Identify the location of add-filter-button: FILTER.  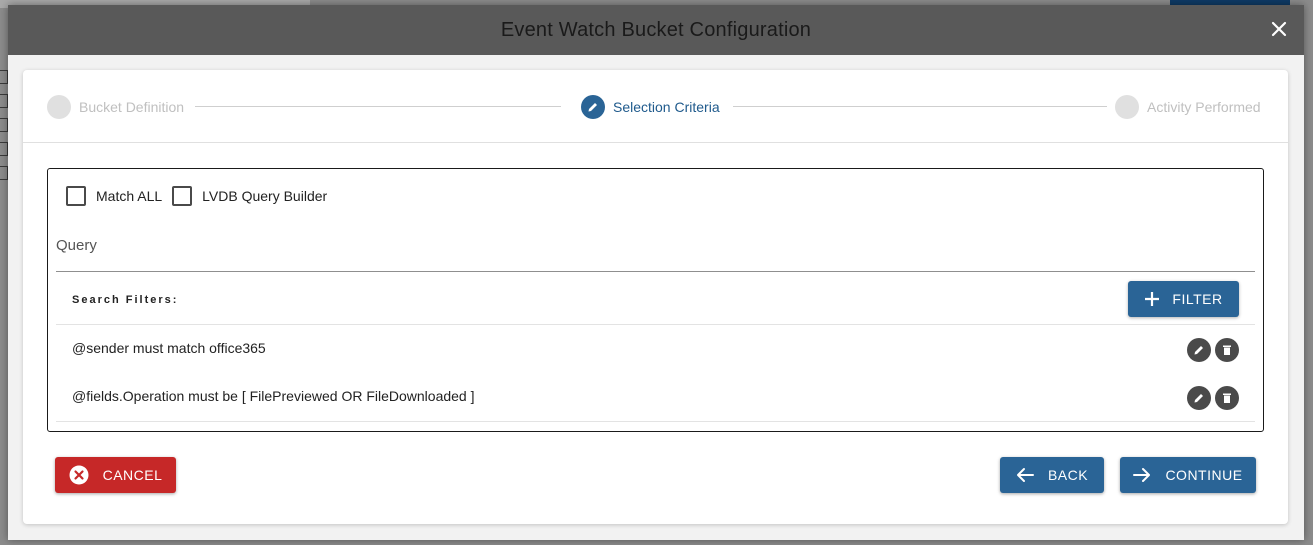
(1183, 299).